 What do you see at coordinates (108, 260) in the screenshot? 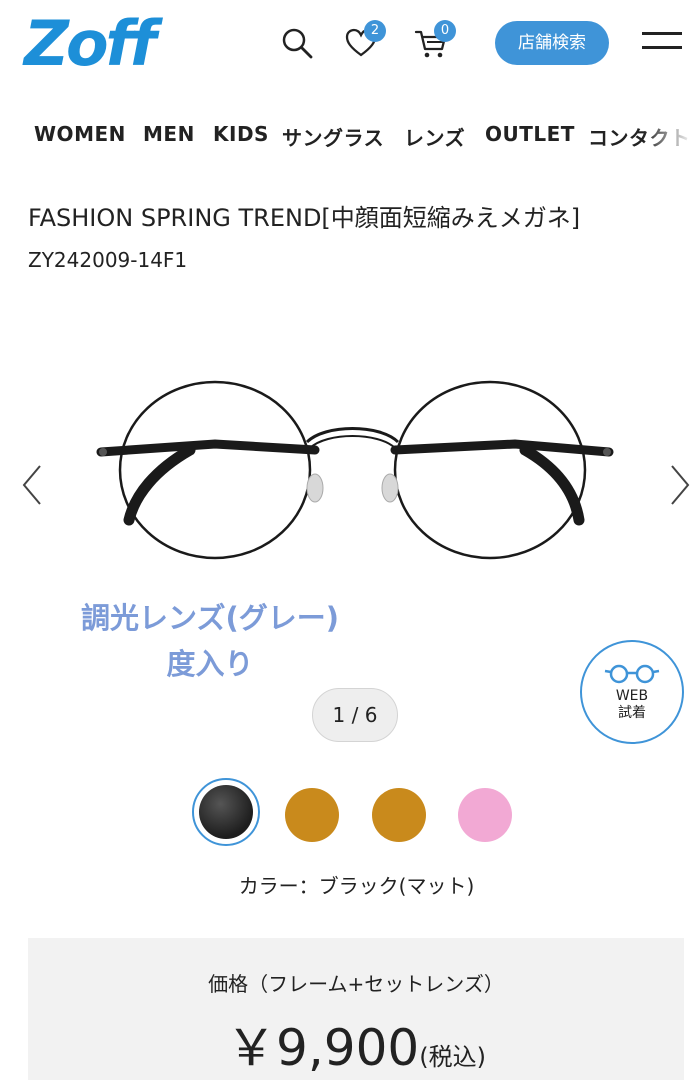
I see `product-code: ZY242009-14F1` at bounding box center [108, 260].